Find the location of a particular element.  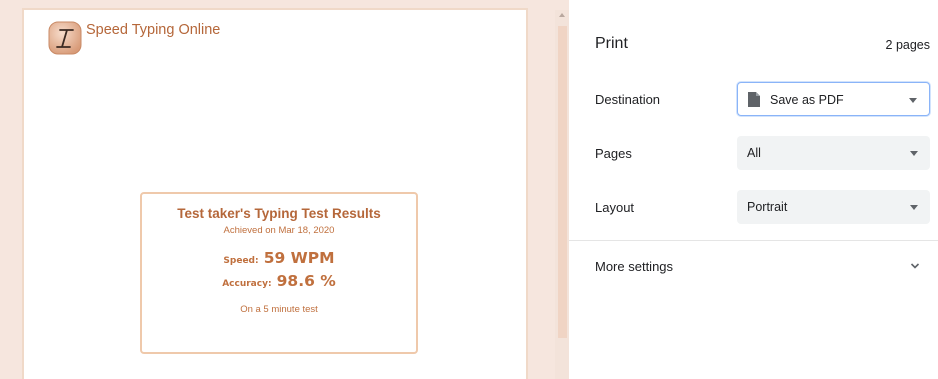

layout-value: Portrait is located at coordinates (767, 207).